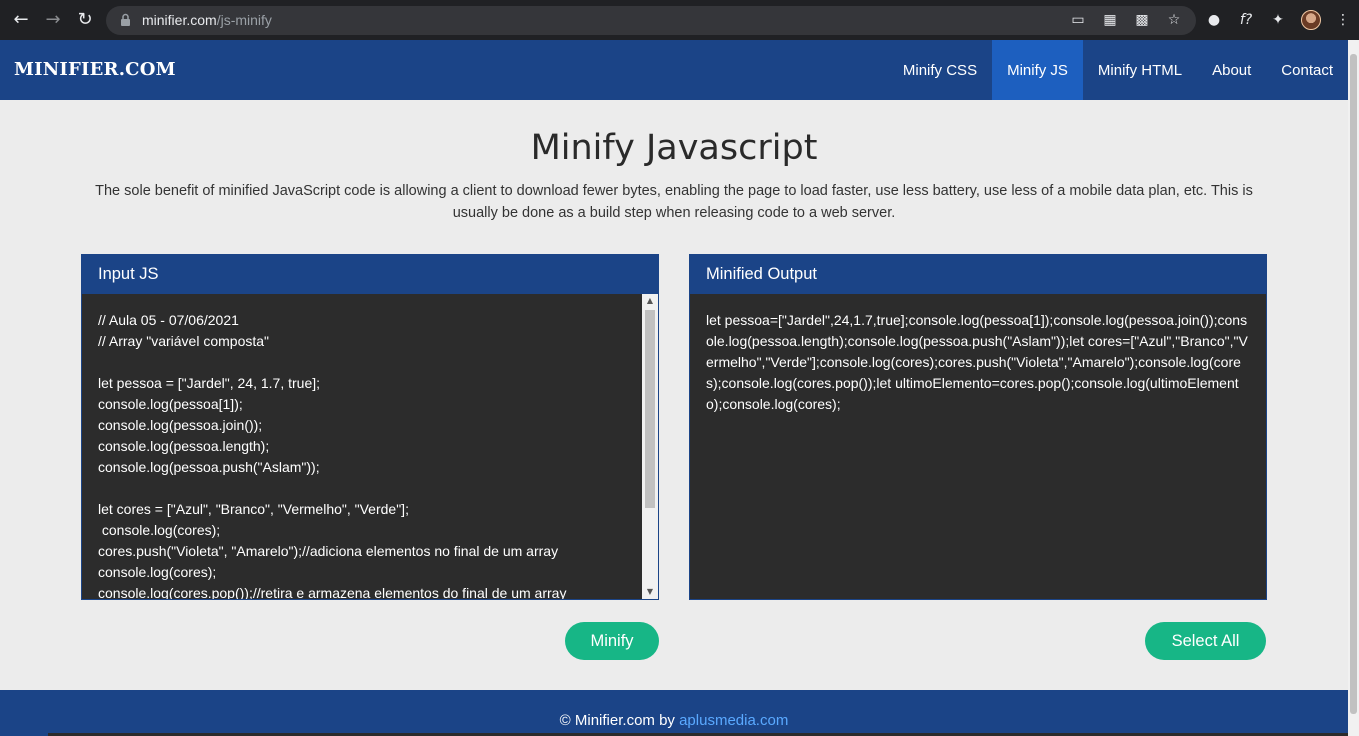  What do you see at coordinates (612, 641) in the screenshot?
I see `minify-button: Minify` at bounding box center [612, 641].